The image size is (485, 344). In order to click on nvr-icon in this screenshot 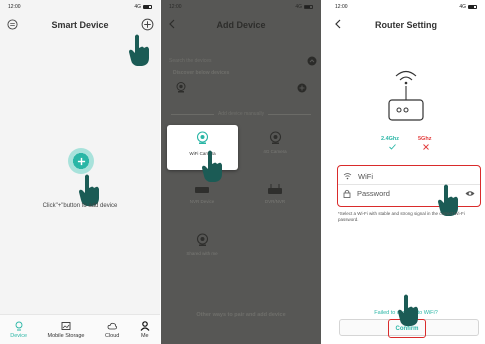, I will do `click(202, 190)`.